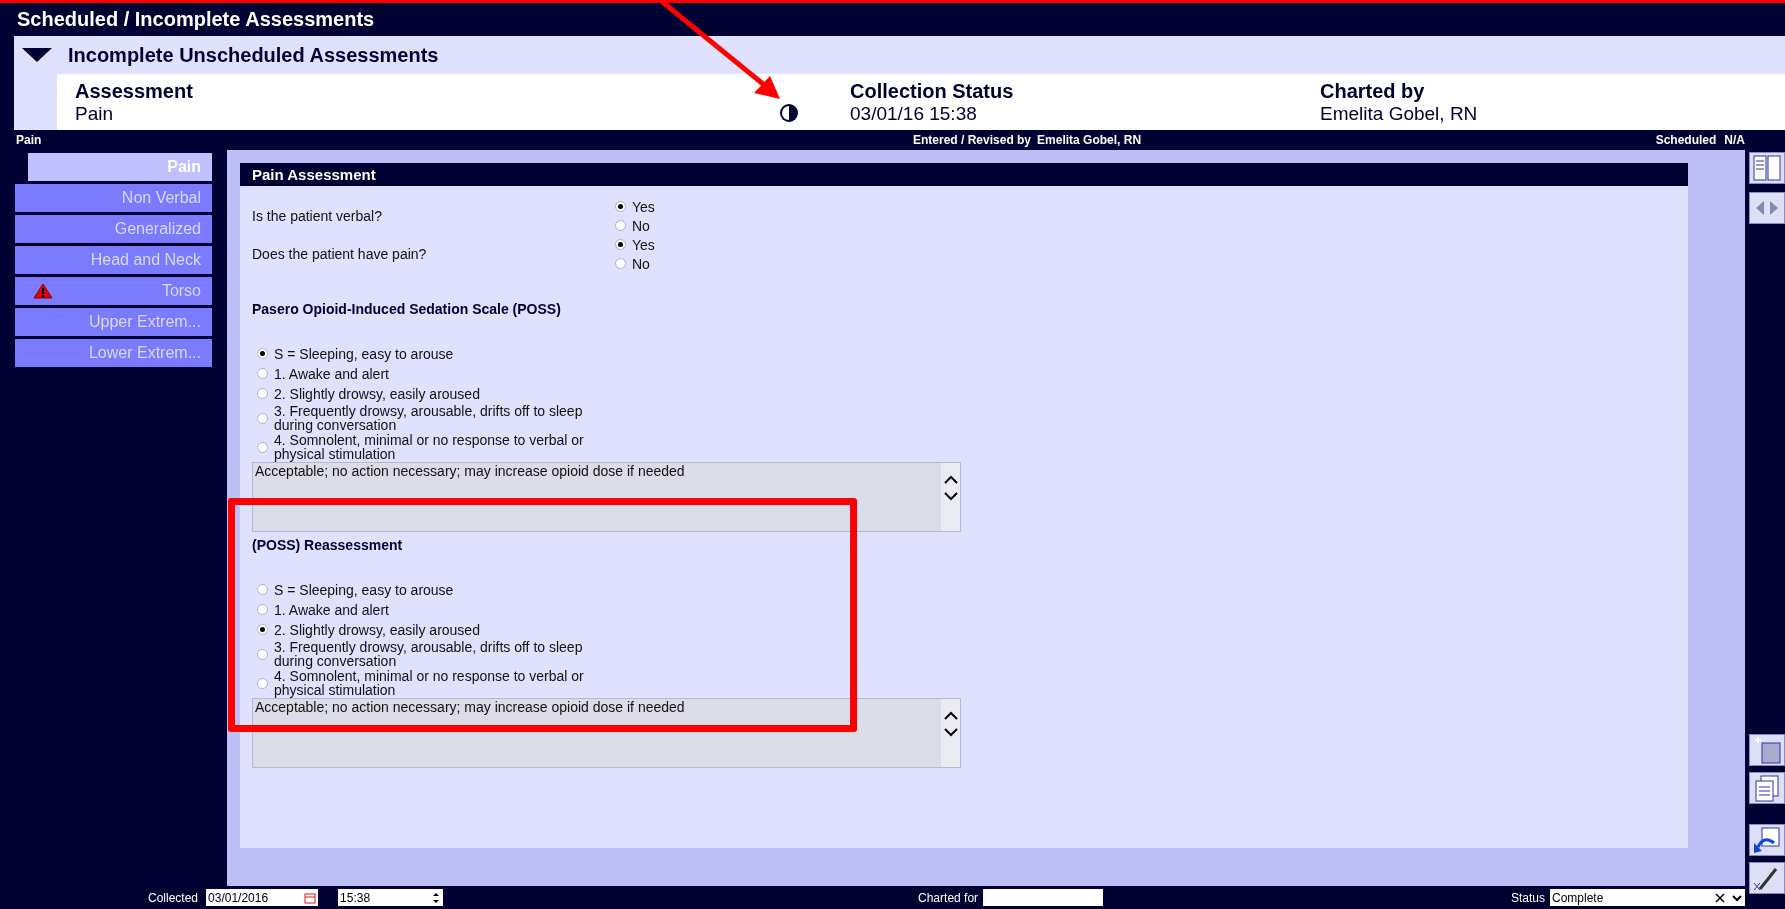 This screenshot has height=909, width=1785. What do you see at coordinates (1647, 897) in the screenshot?
I see `status-dropdown: Complete` at bounding box center [1647, 897].